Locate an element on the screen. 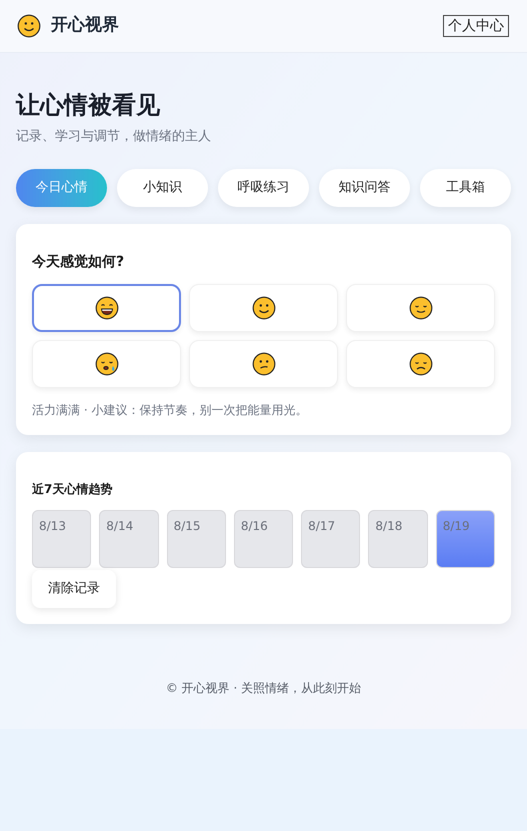 Image resolution: width=527 pixels, height=831 pixels. relieved-face-icon is located at coordinates (420, 308).